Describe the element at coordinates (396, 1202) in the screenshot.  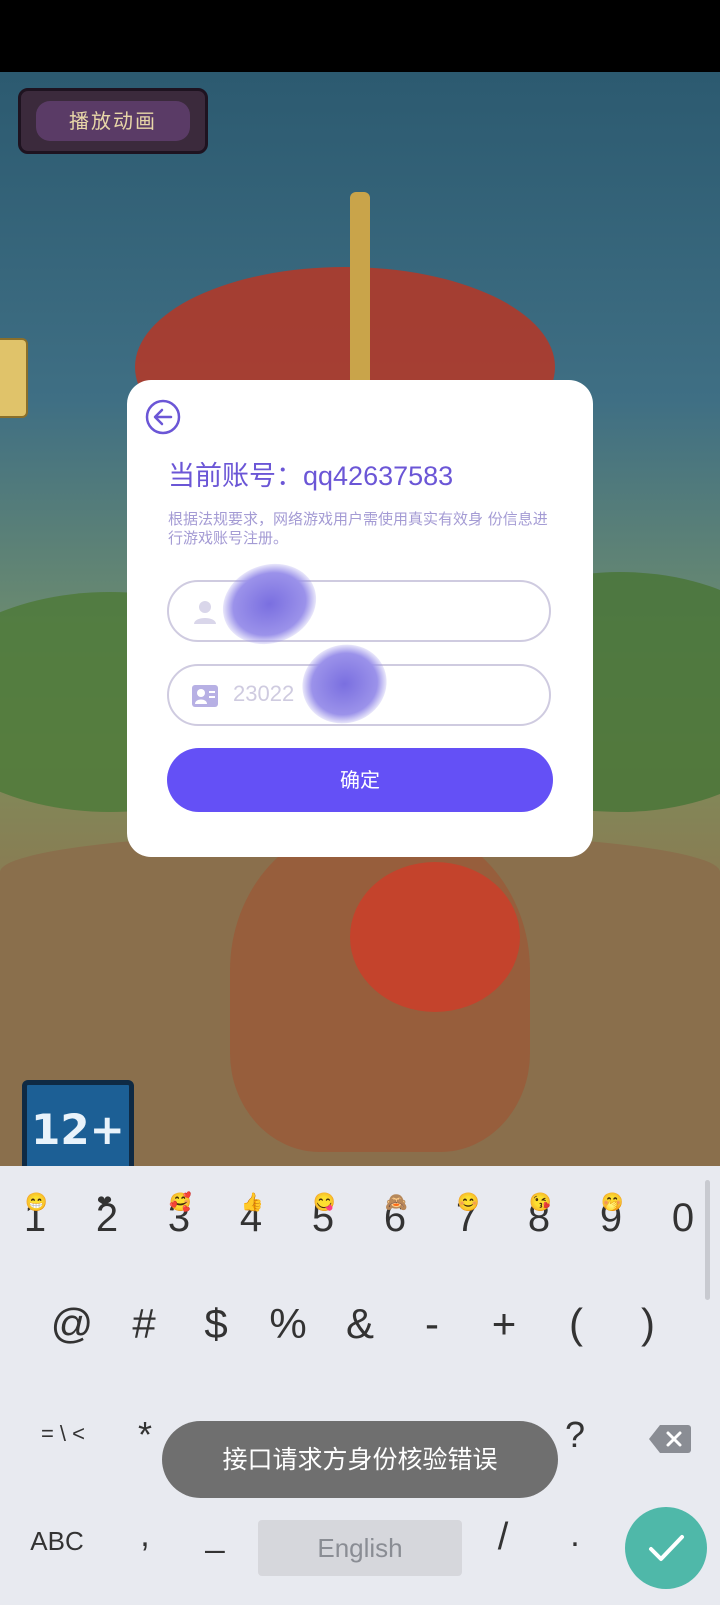
I see `emoji-hint: 🙈` at that location.